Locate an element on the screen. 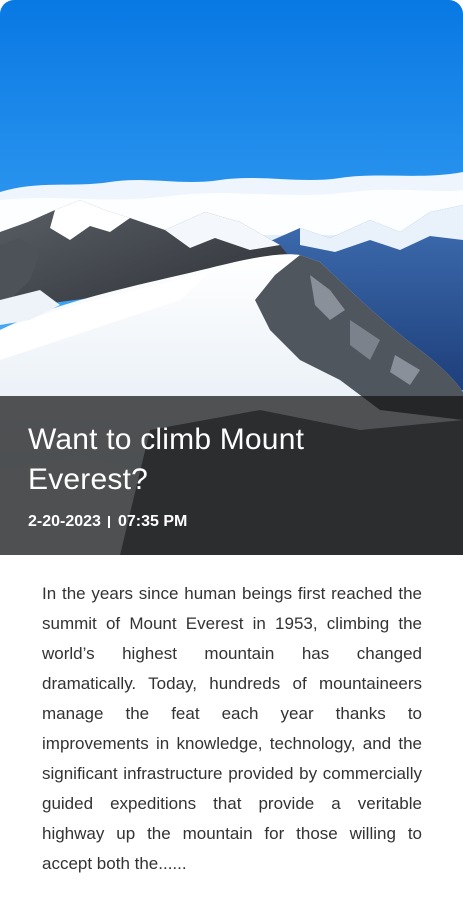  article-meta: 2-20-2023 07:35 PM is located at coordinates (107, 522).